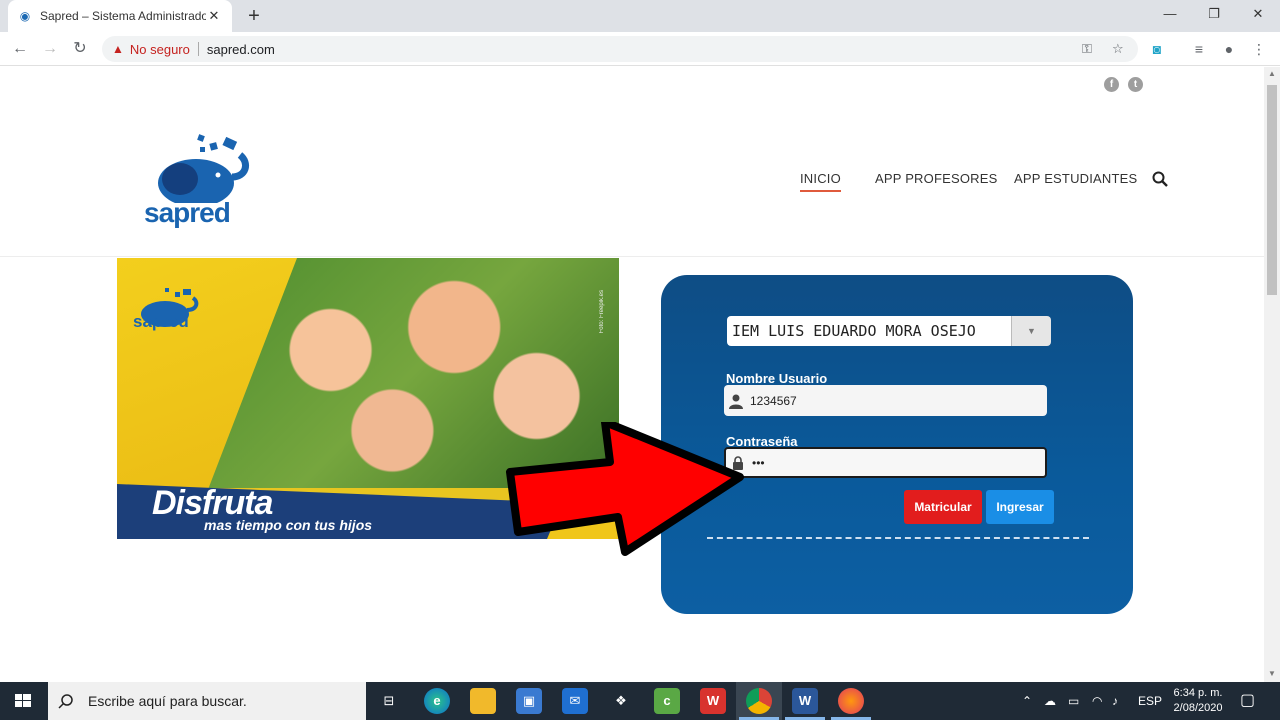 This screenshot has height=720, width=1280. I want to click on password-field: •••, so click(885, 462).